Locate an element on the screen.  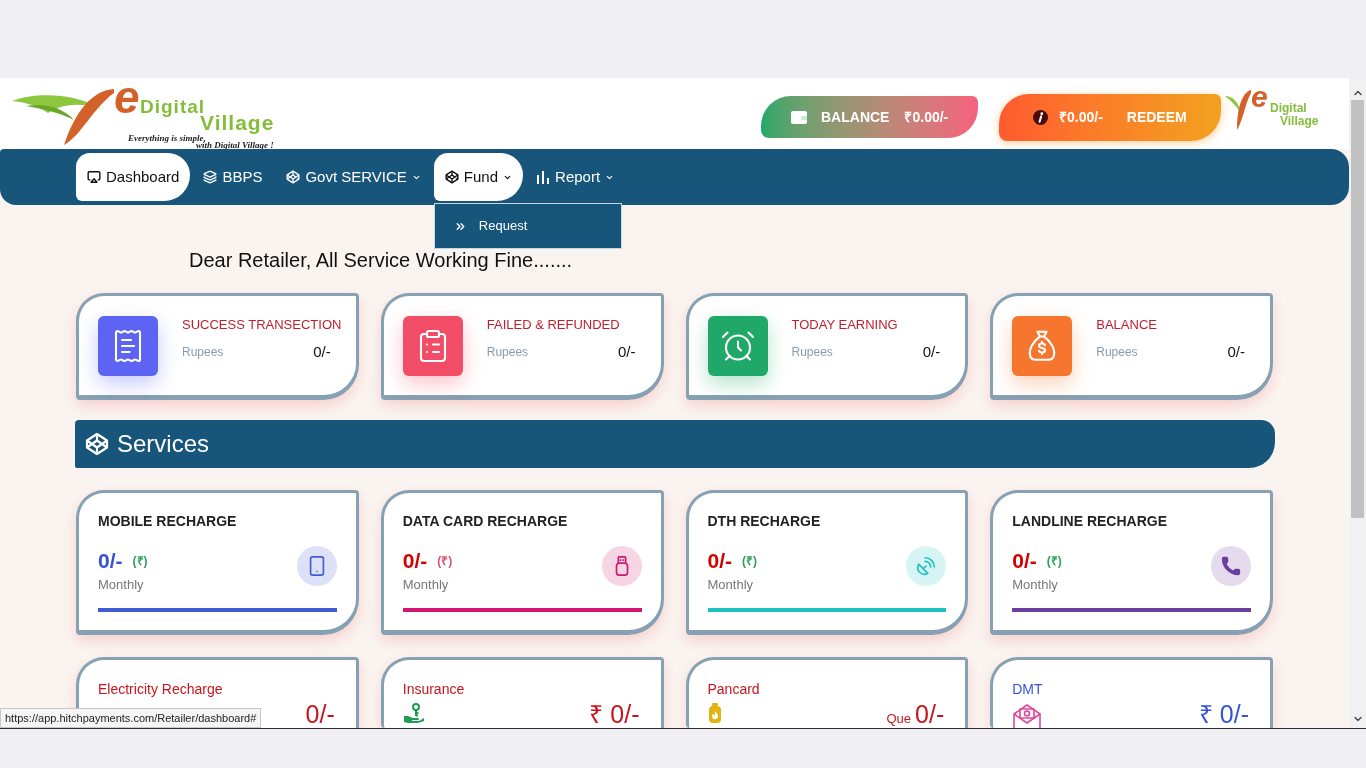
nav-tab: Dashboard is located at coordinates (133, 177).